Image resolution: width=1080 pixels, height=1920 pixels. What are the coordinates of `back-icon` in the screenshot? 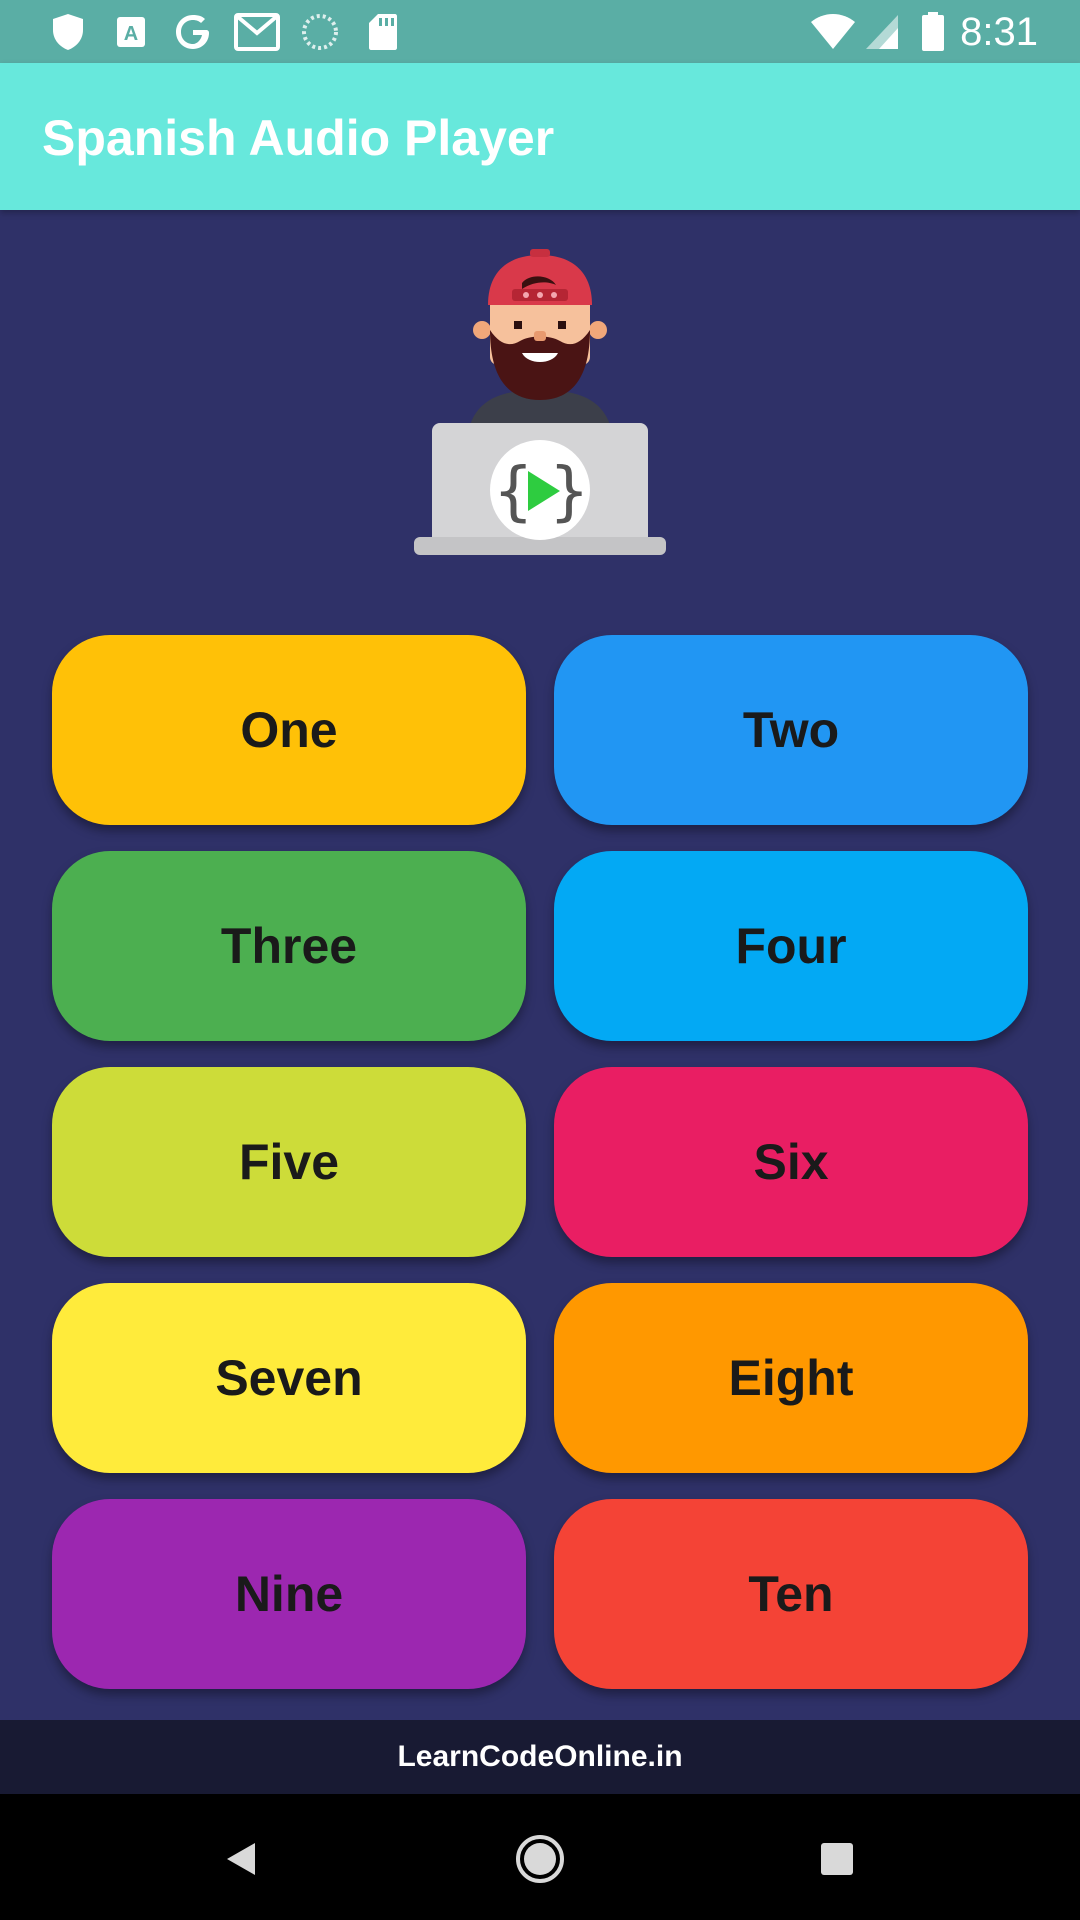 It's located at (241, 1859).